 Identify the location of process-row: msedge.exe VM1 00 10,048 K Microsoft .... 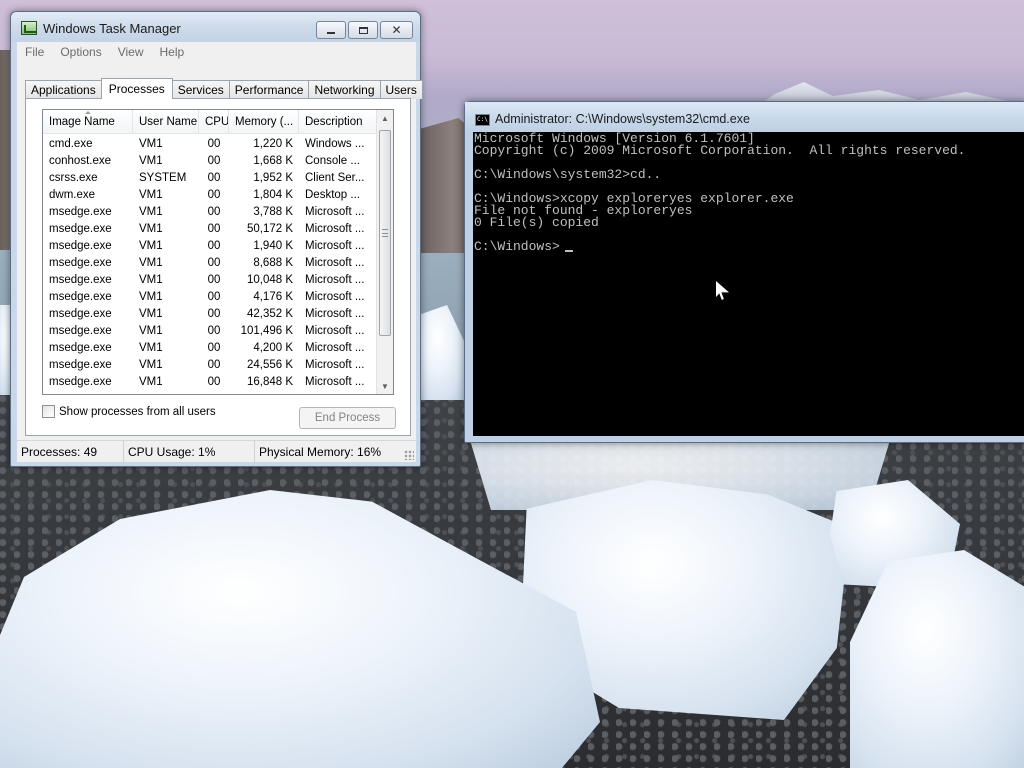
(210, 279).